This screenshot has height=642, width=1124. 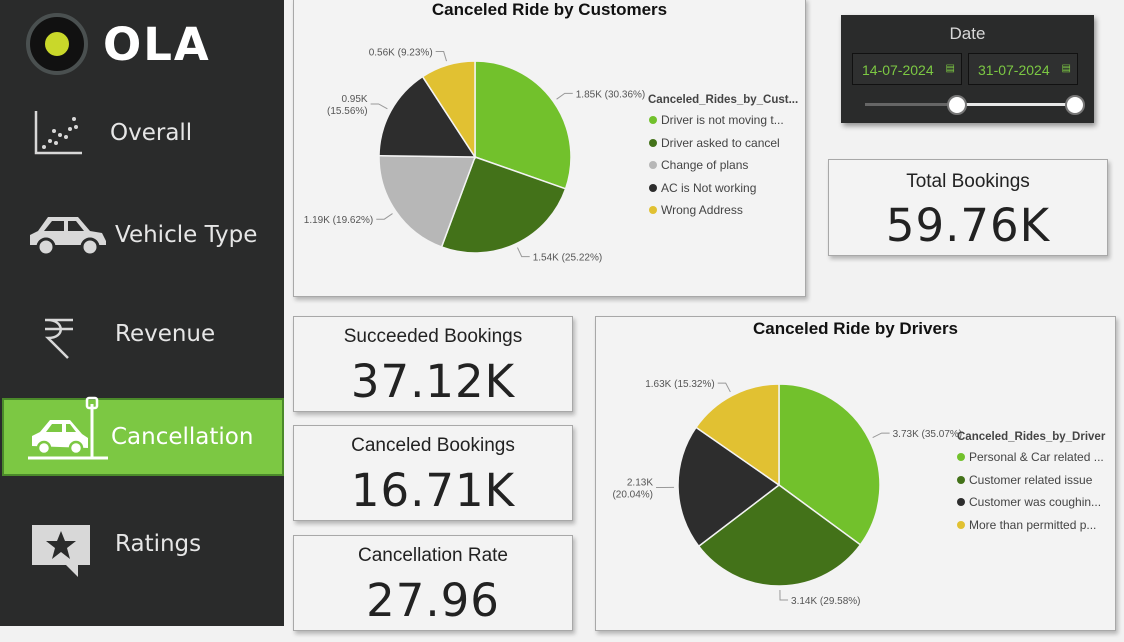 I want to click on cancellation-rate-card: Cancellation Rate 27.96, so click(x=433, y=583).